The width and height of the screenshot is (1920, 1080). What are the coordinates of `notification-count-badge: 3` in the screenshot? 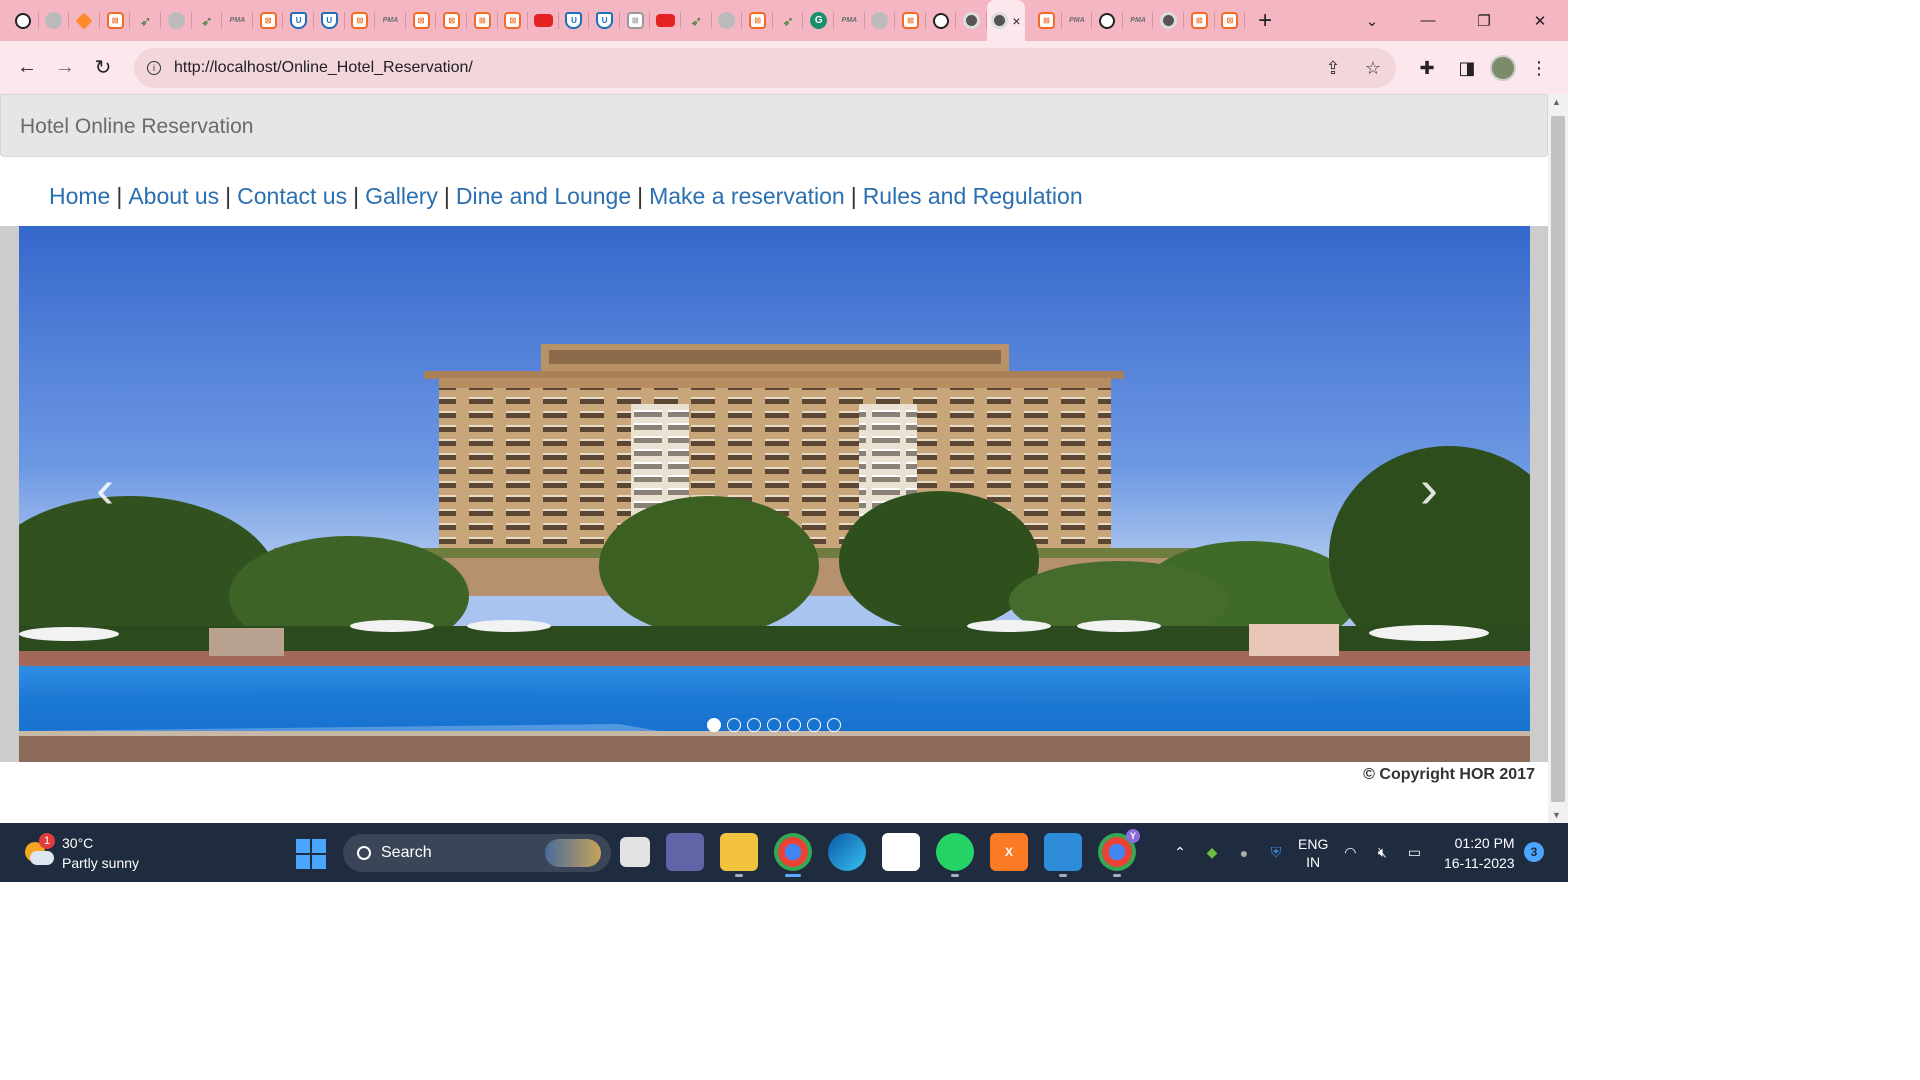 It's located at (1534, 852).